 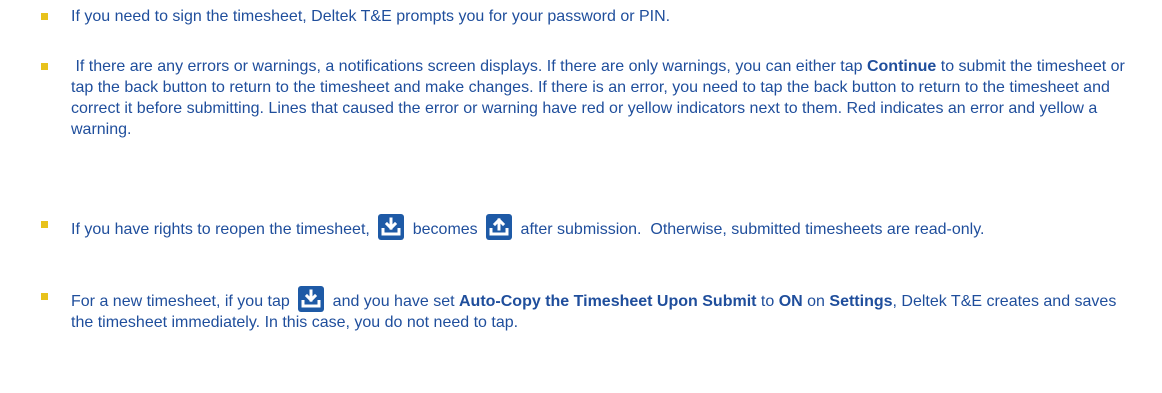 I want to click on item-4-text-d: on, so click(x=816, y=301).